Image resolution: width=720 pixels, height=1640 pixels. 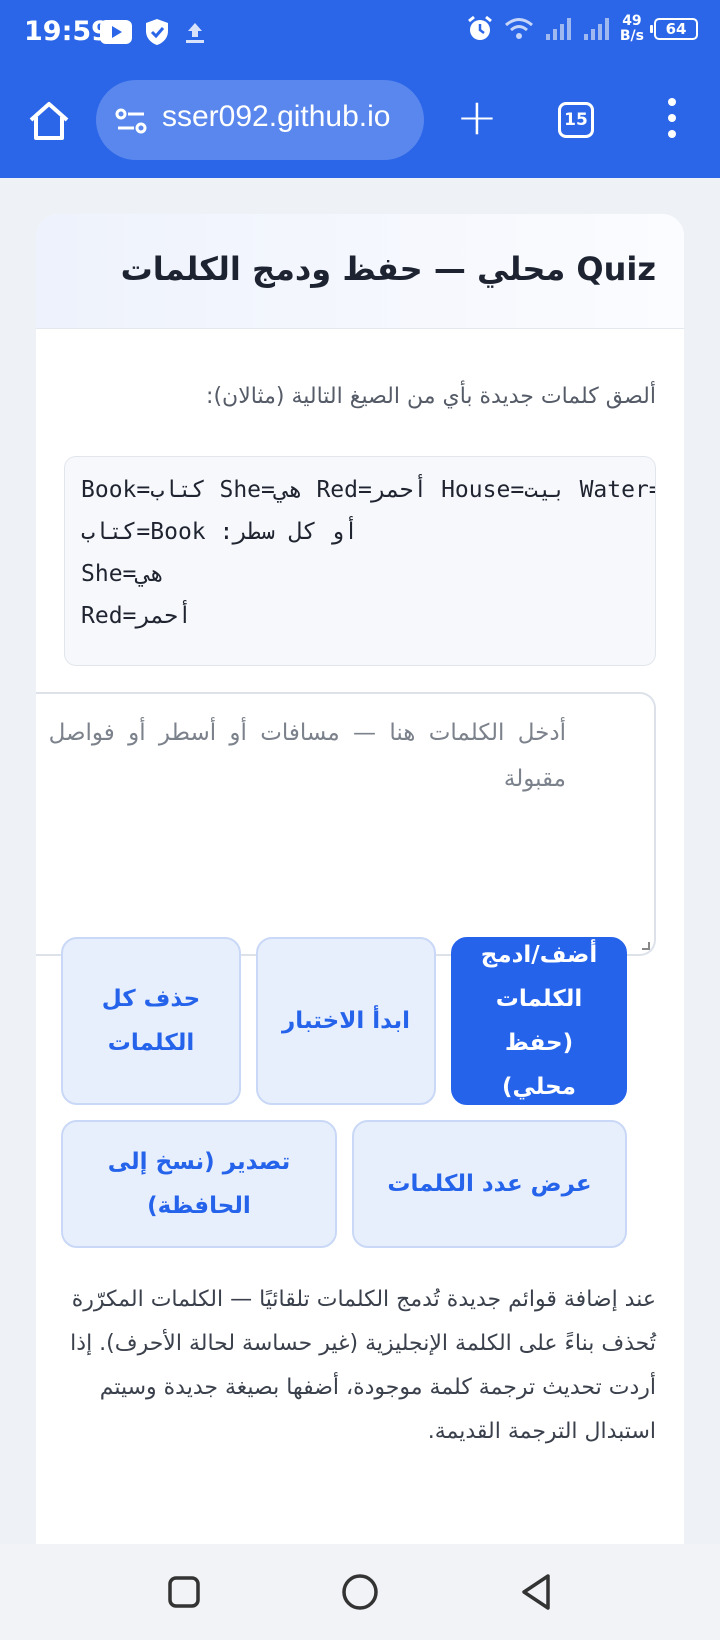 What do you see at coordinates (479, 27) in the screenshot?
I see `alarm-icon` at bounding box center [479, 27].